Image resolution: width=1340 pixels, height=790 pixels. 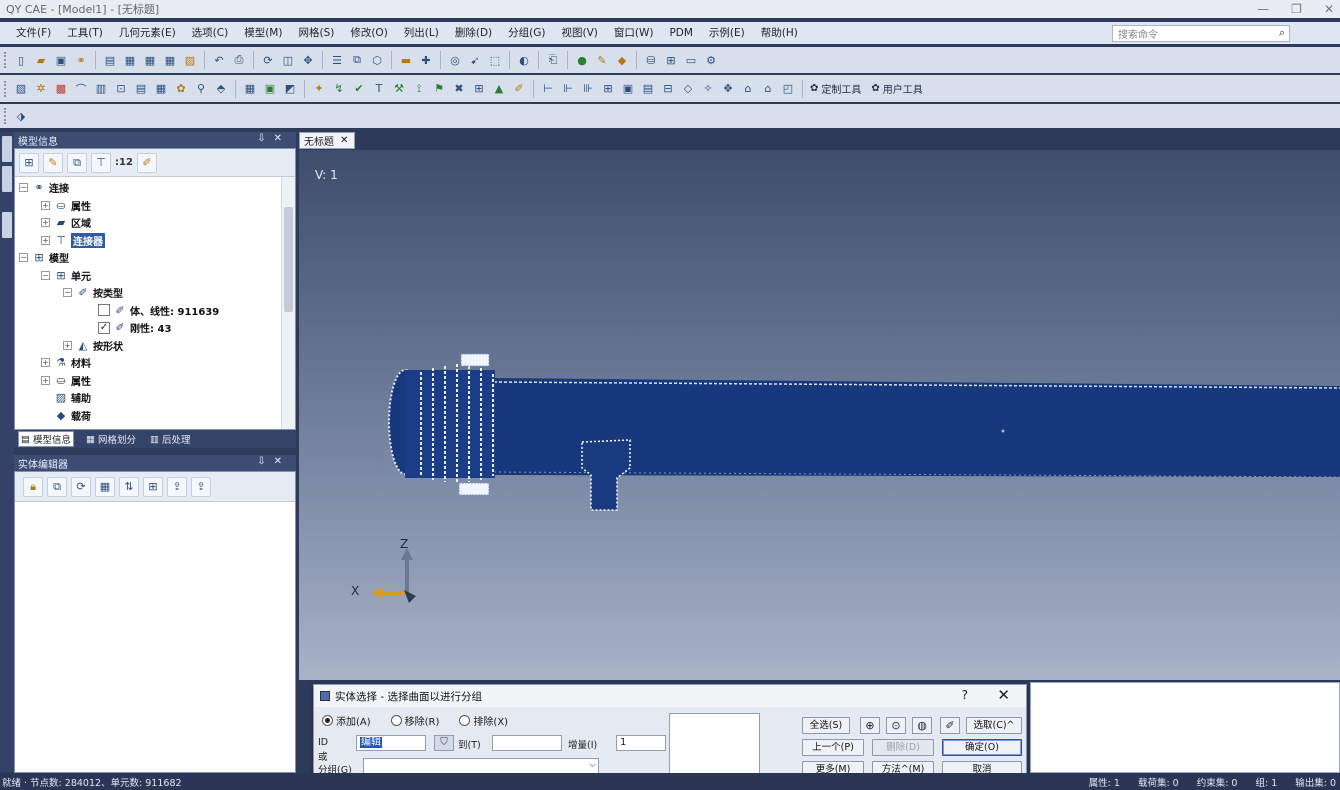 What do you see at coordinates (439, 89) in the screenshot?
I see `constraint-icon: ⚑` at bounding box center [439, 89].